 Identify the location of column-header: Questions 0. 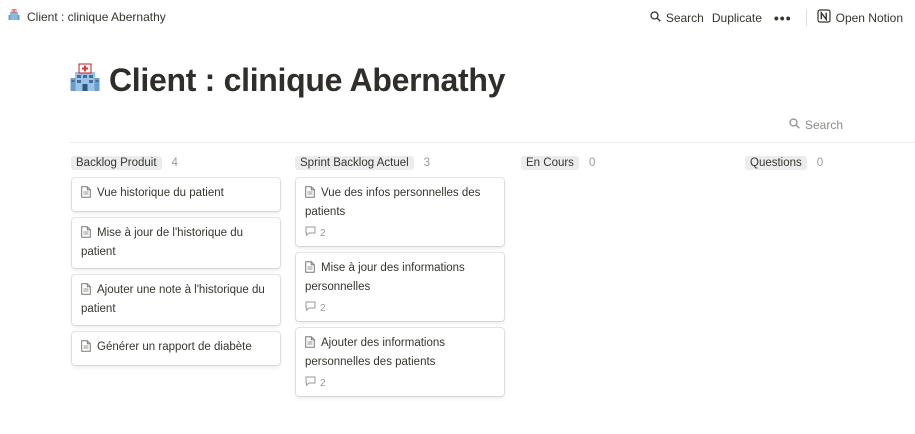
(825, 163).